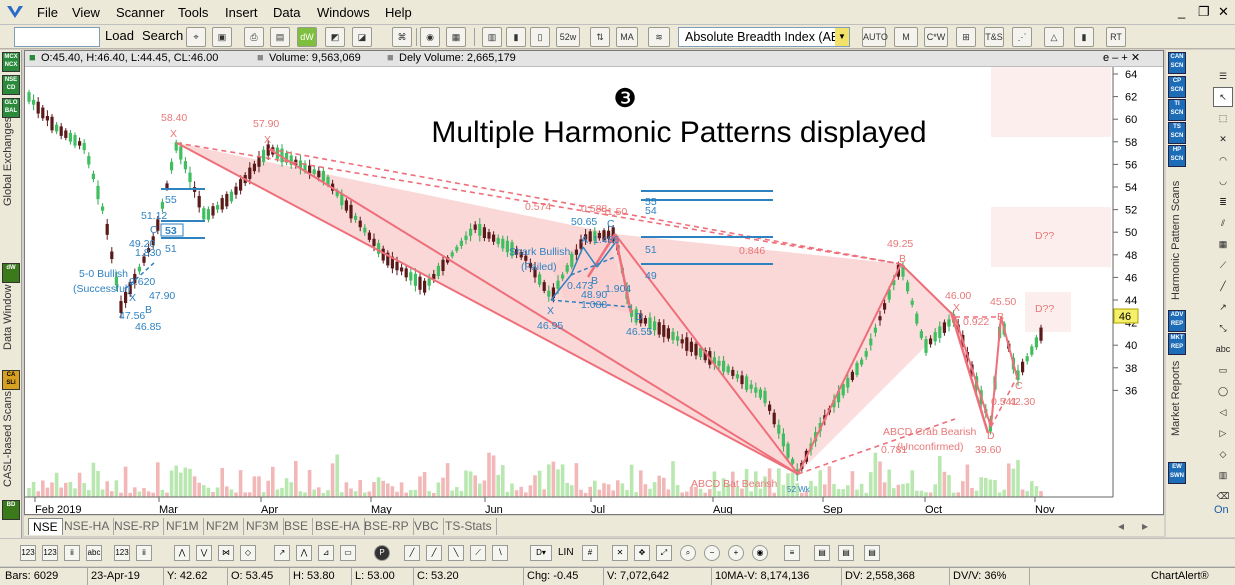 This screenshot has height=585, width=1235. What do you see at coordinates (822, 553) in the screenshot?
I see `templates-icon: ▤` at bounding box center [822, 553].